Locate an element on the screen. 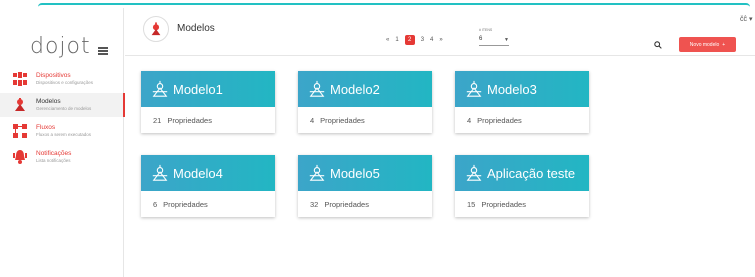 Image resolution: width=755 pixels, height=277 pixels. hamburger-menu-icon is located at coordinates (103, 51).